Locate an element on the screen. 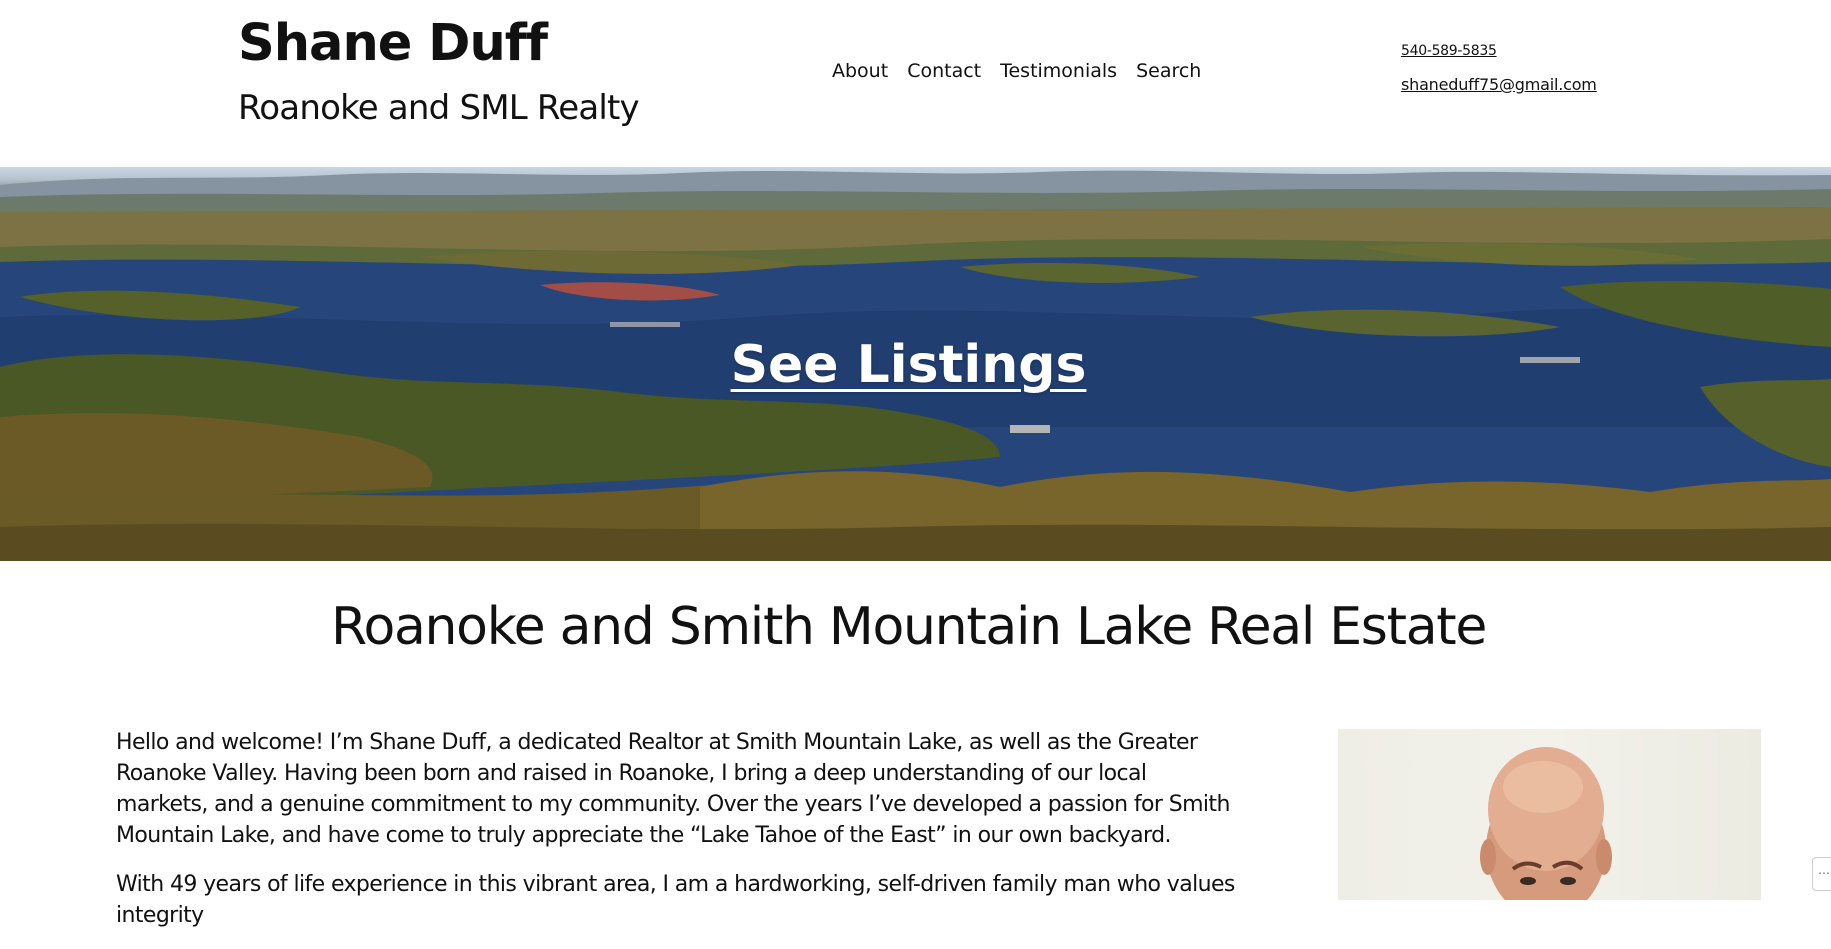 The image size is (1831, 949). site-tagline: Roanoke and SML Realty is located at coordinates (439, 108).